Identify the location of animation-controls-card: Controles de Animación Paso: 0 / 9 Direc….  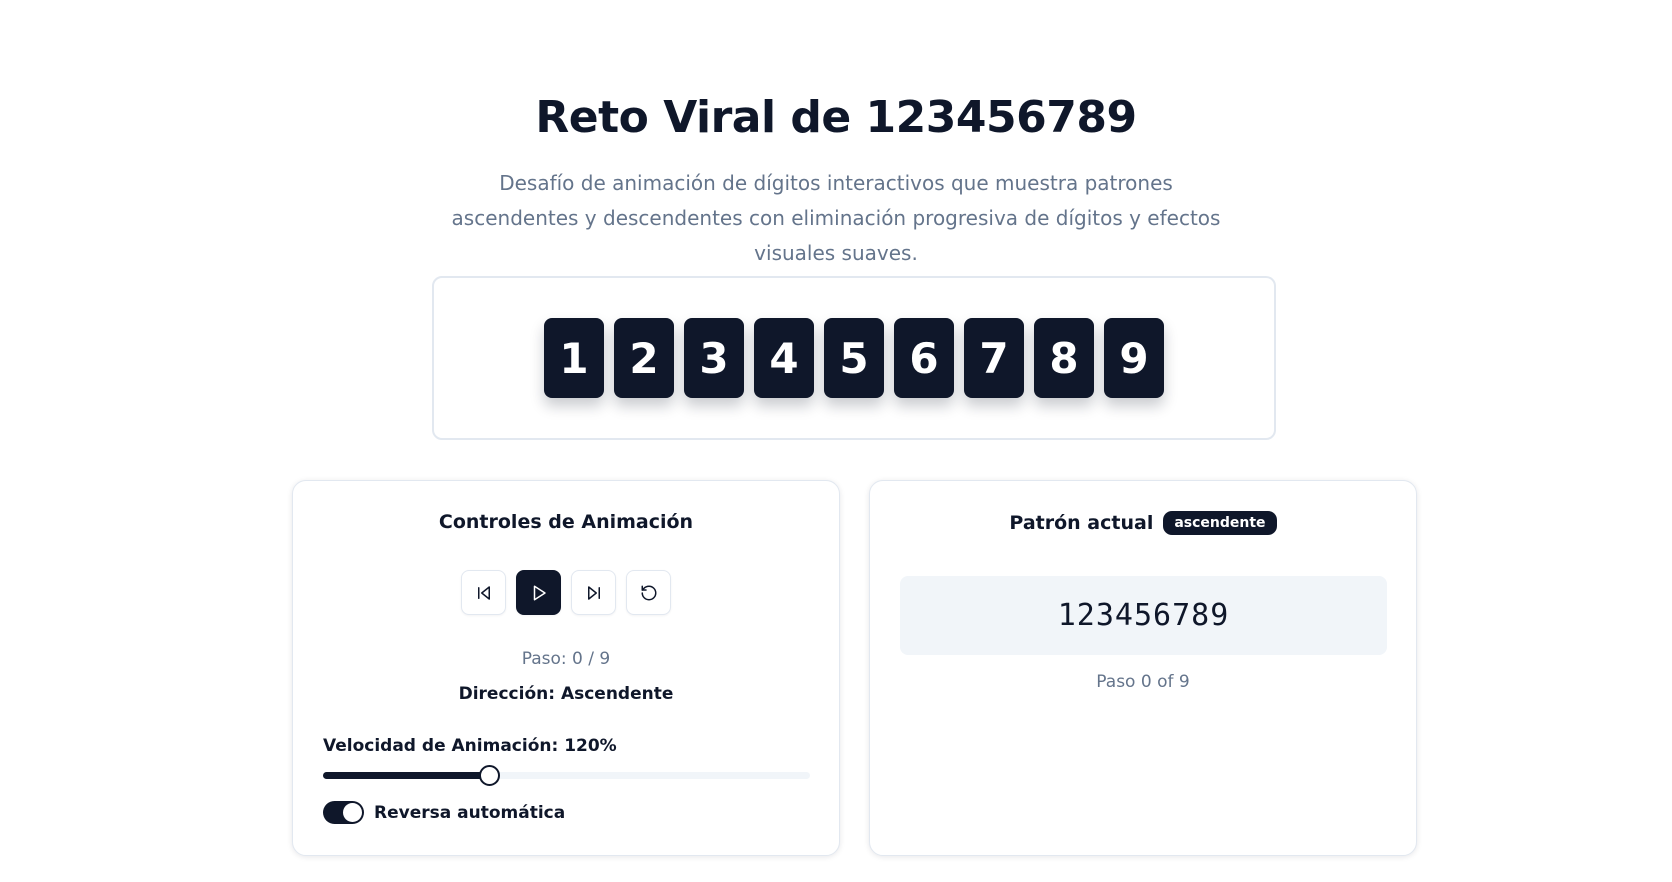
(566, 668).